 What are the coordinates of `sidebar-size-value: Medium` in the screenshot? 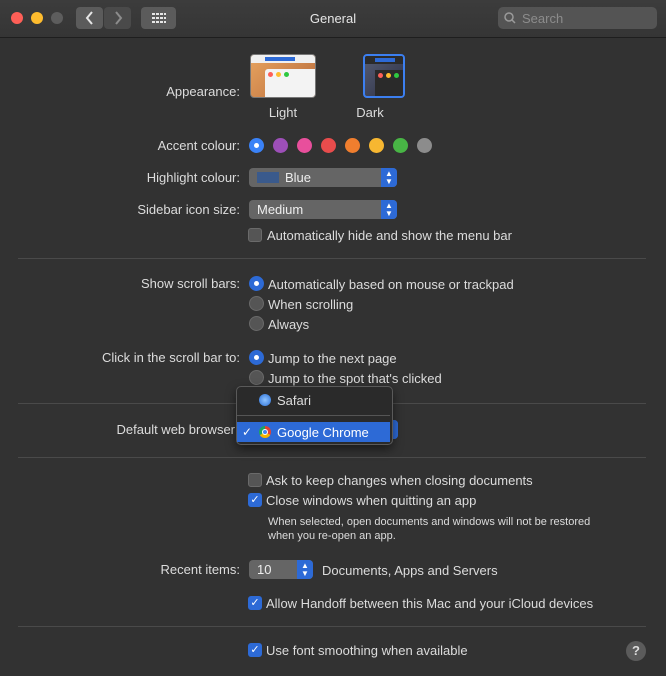 It's located at (280, 209).